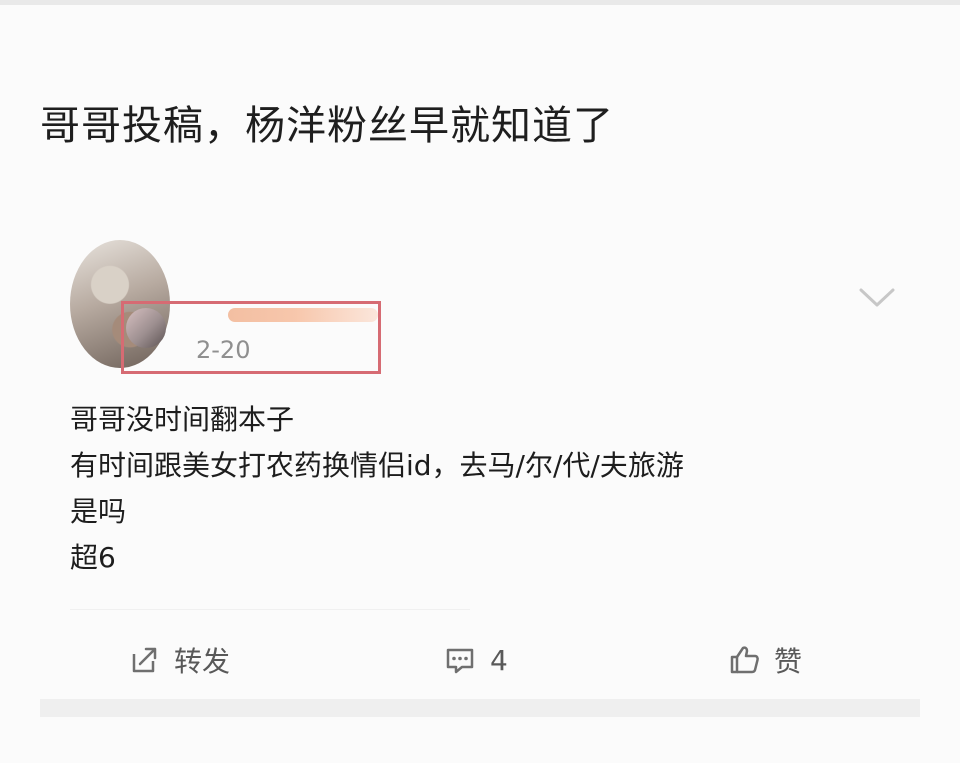  Describe the element at coordinates (377, 465) in the screenshot. I see `post-line-2: 有时间跟美女打农药换情侣id，去马/尔/代/夫旅游` at that location.